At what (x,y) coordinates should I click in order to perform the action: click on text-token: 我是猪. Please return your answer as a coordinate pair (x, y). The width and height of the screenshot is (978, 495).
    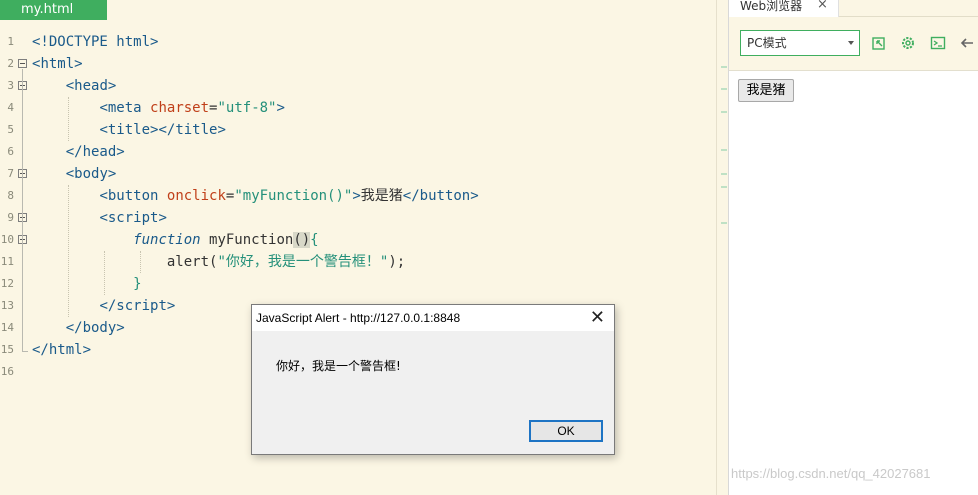
    Looking at the image, I should click on (381, 196).